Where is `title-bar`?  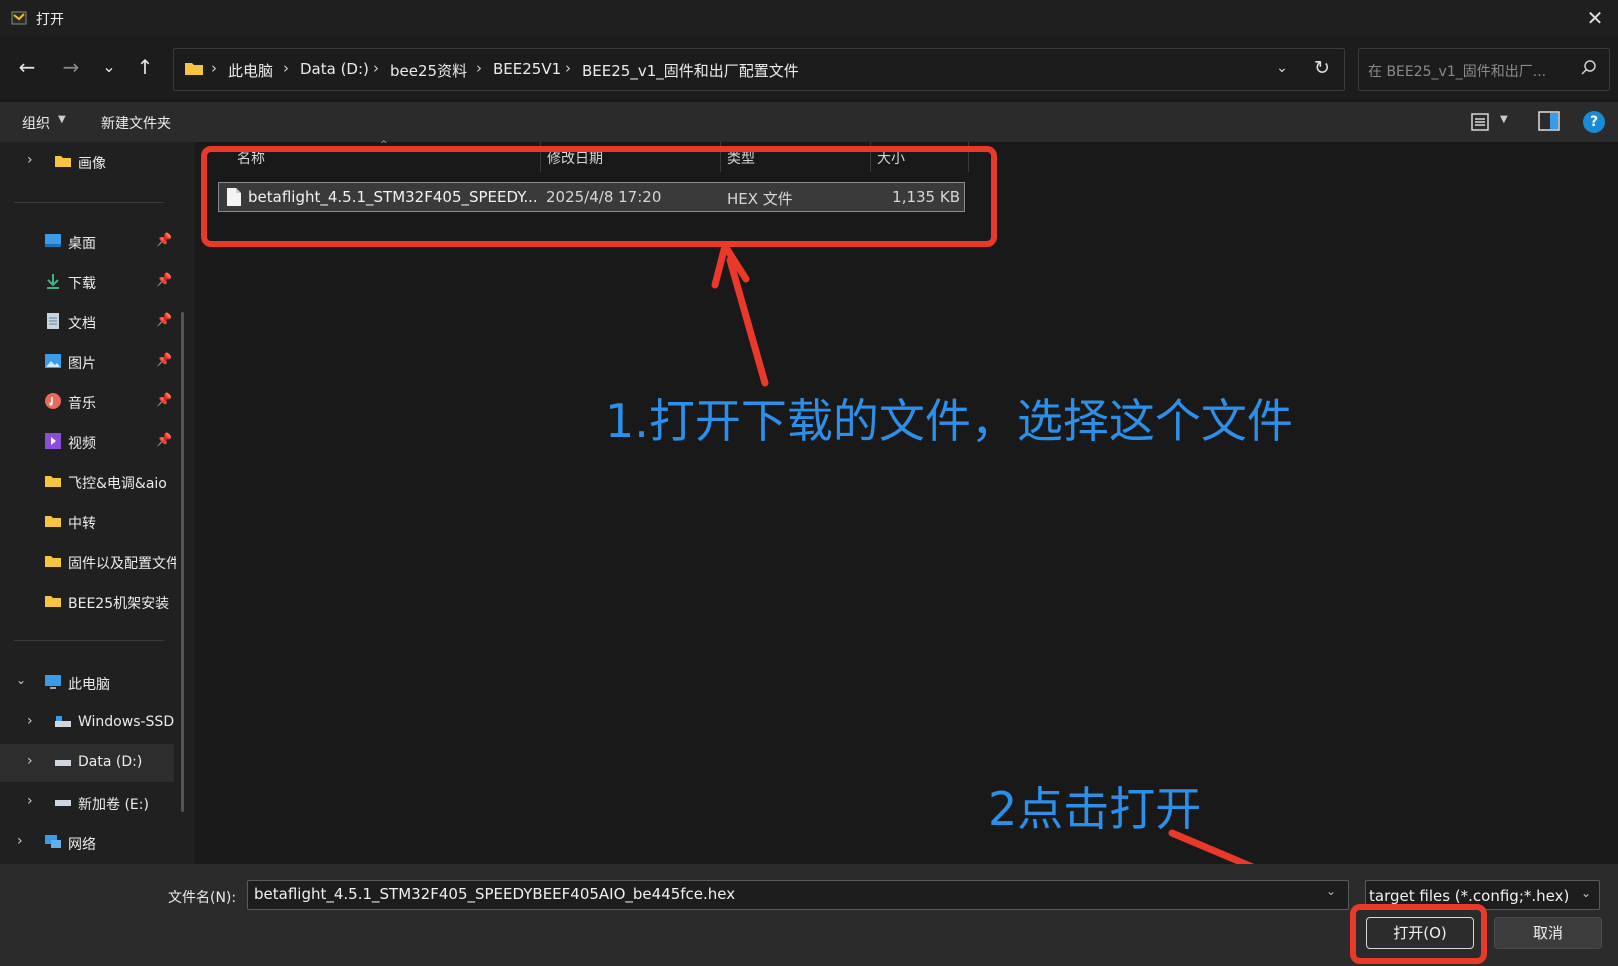
title-bar is located at coordinates (809, 18).